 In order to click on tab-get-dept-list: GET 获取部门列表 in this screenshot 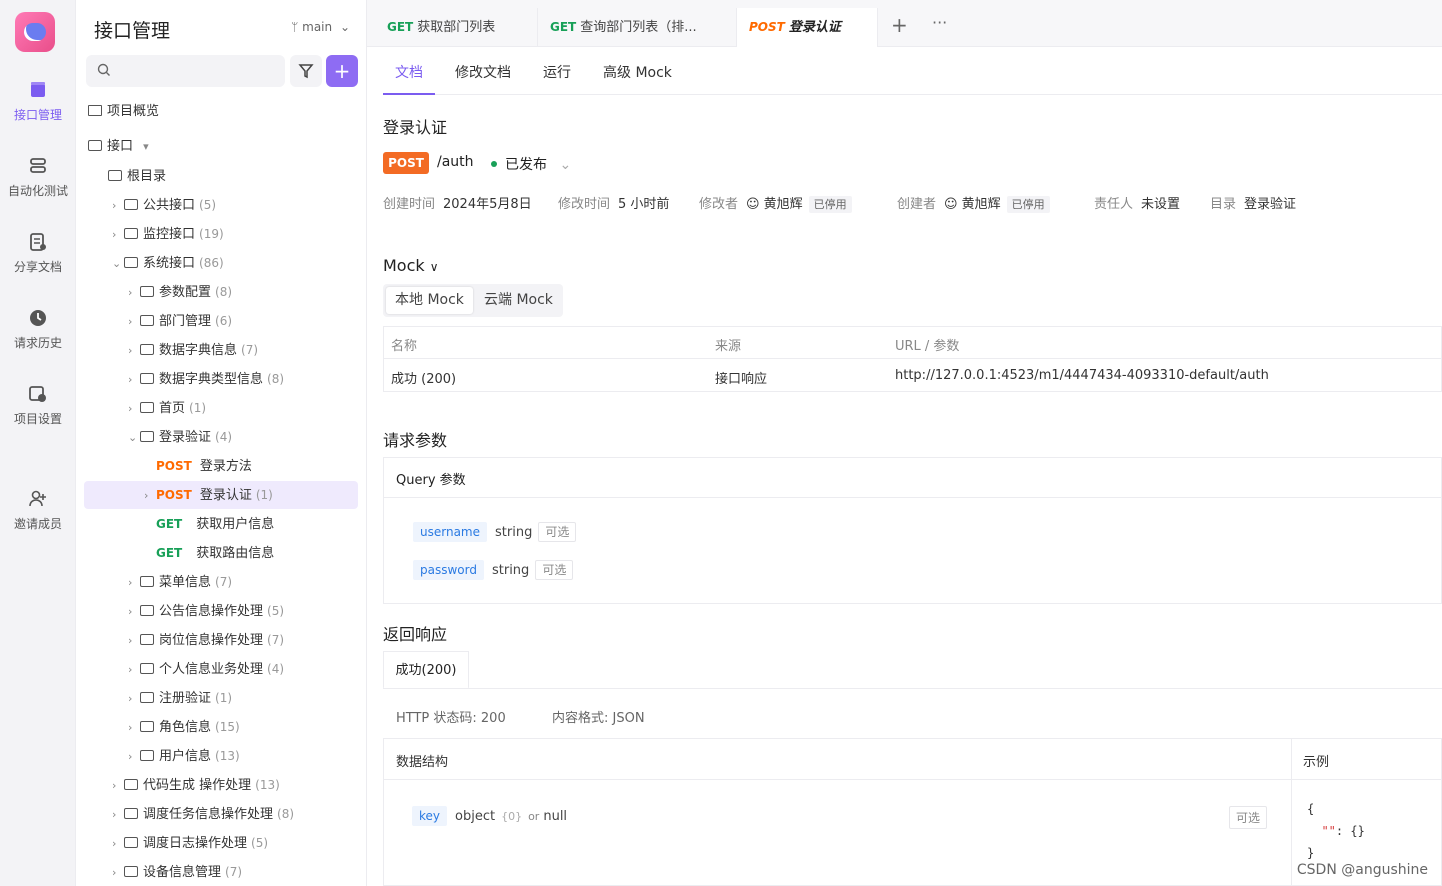, I will do `click(456, 27)`.